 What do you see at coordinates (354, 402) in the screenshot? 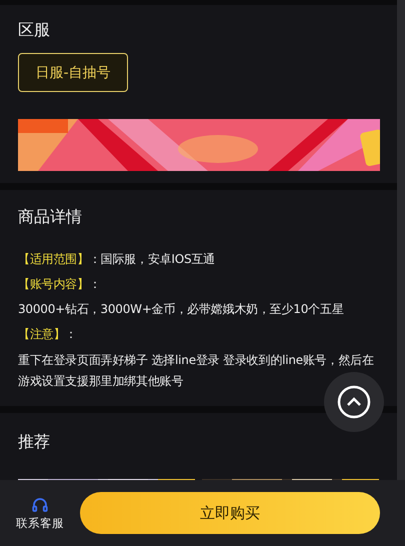
I see `chevron-up-icon` at bounding box center [354, 402].